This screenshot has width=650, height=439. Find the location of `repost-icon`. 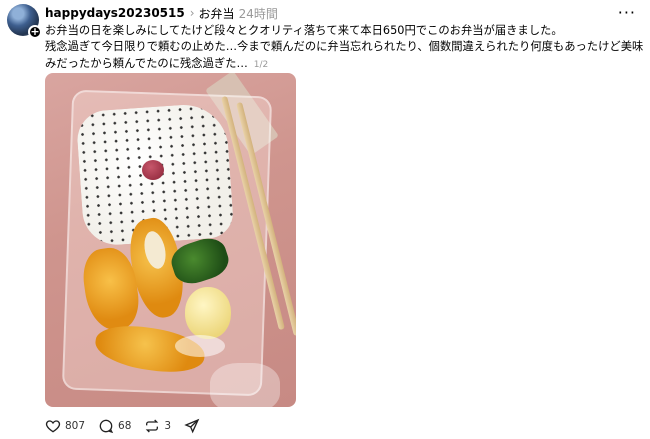

repost-icon is located at coordinates (152, 426).